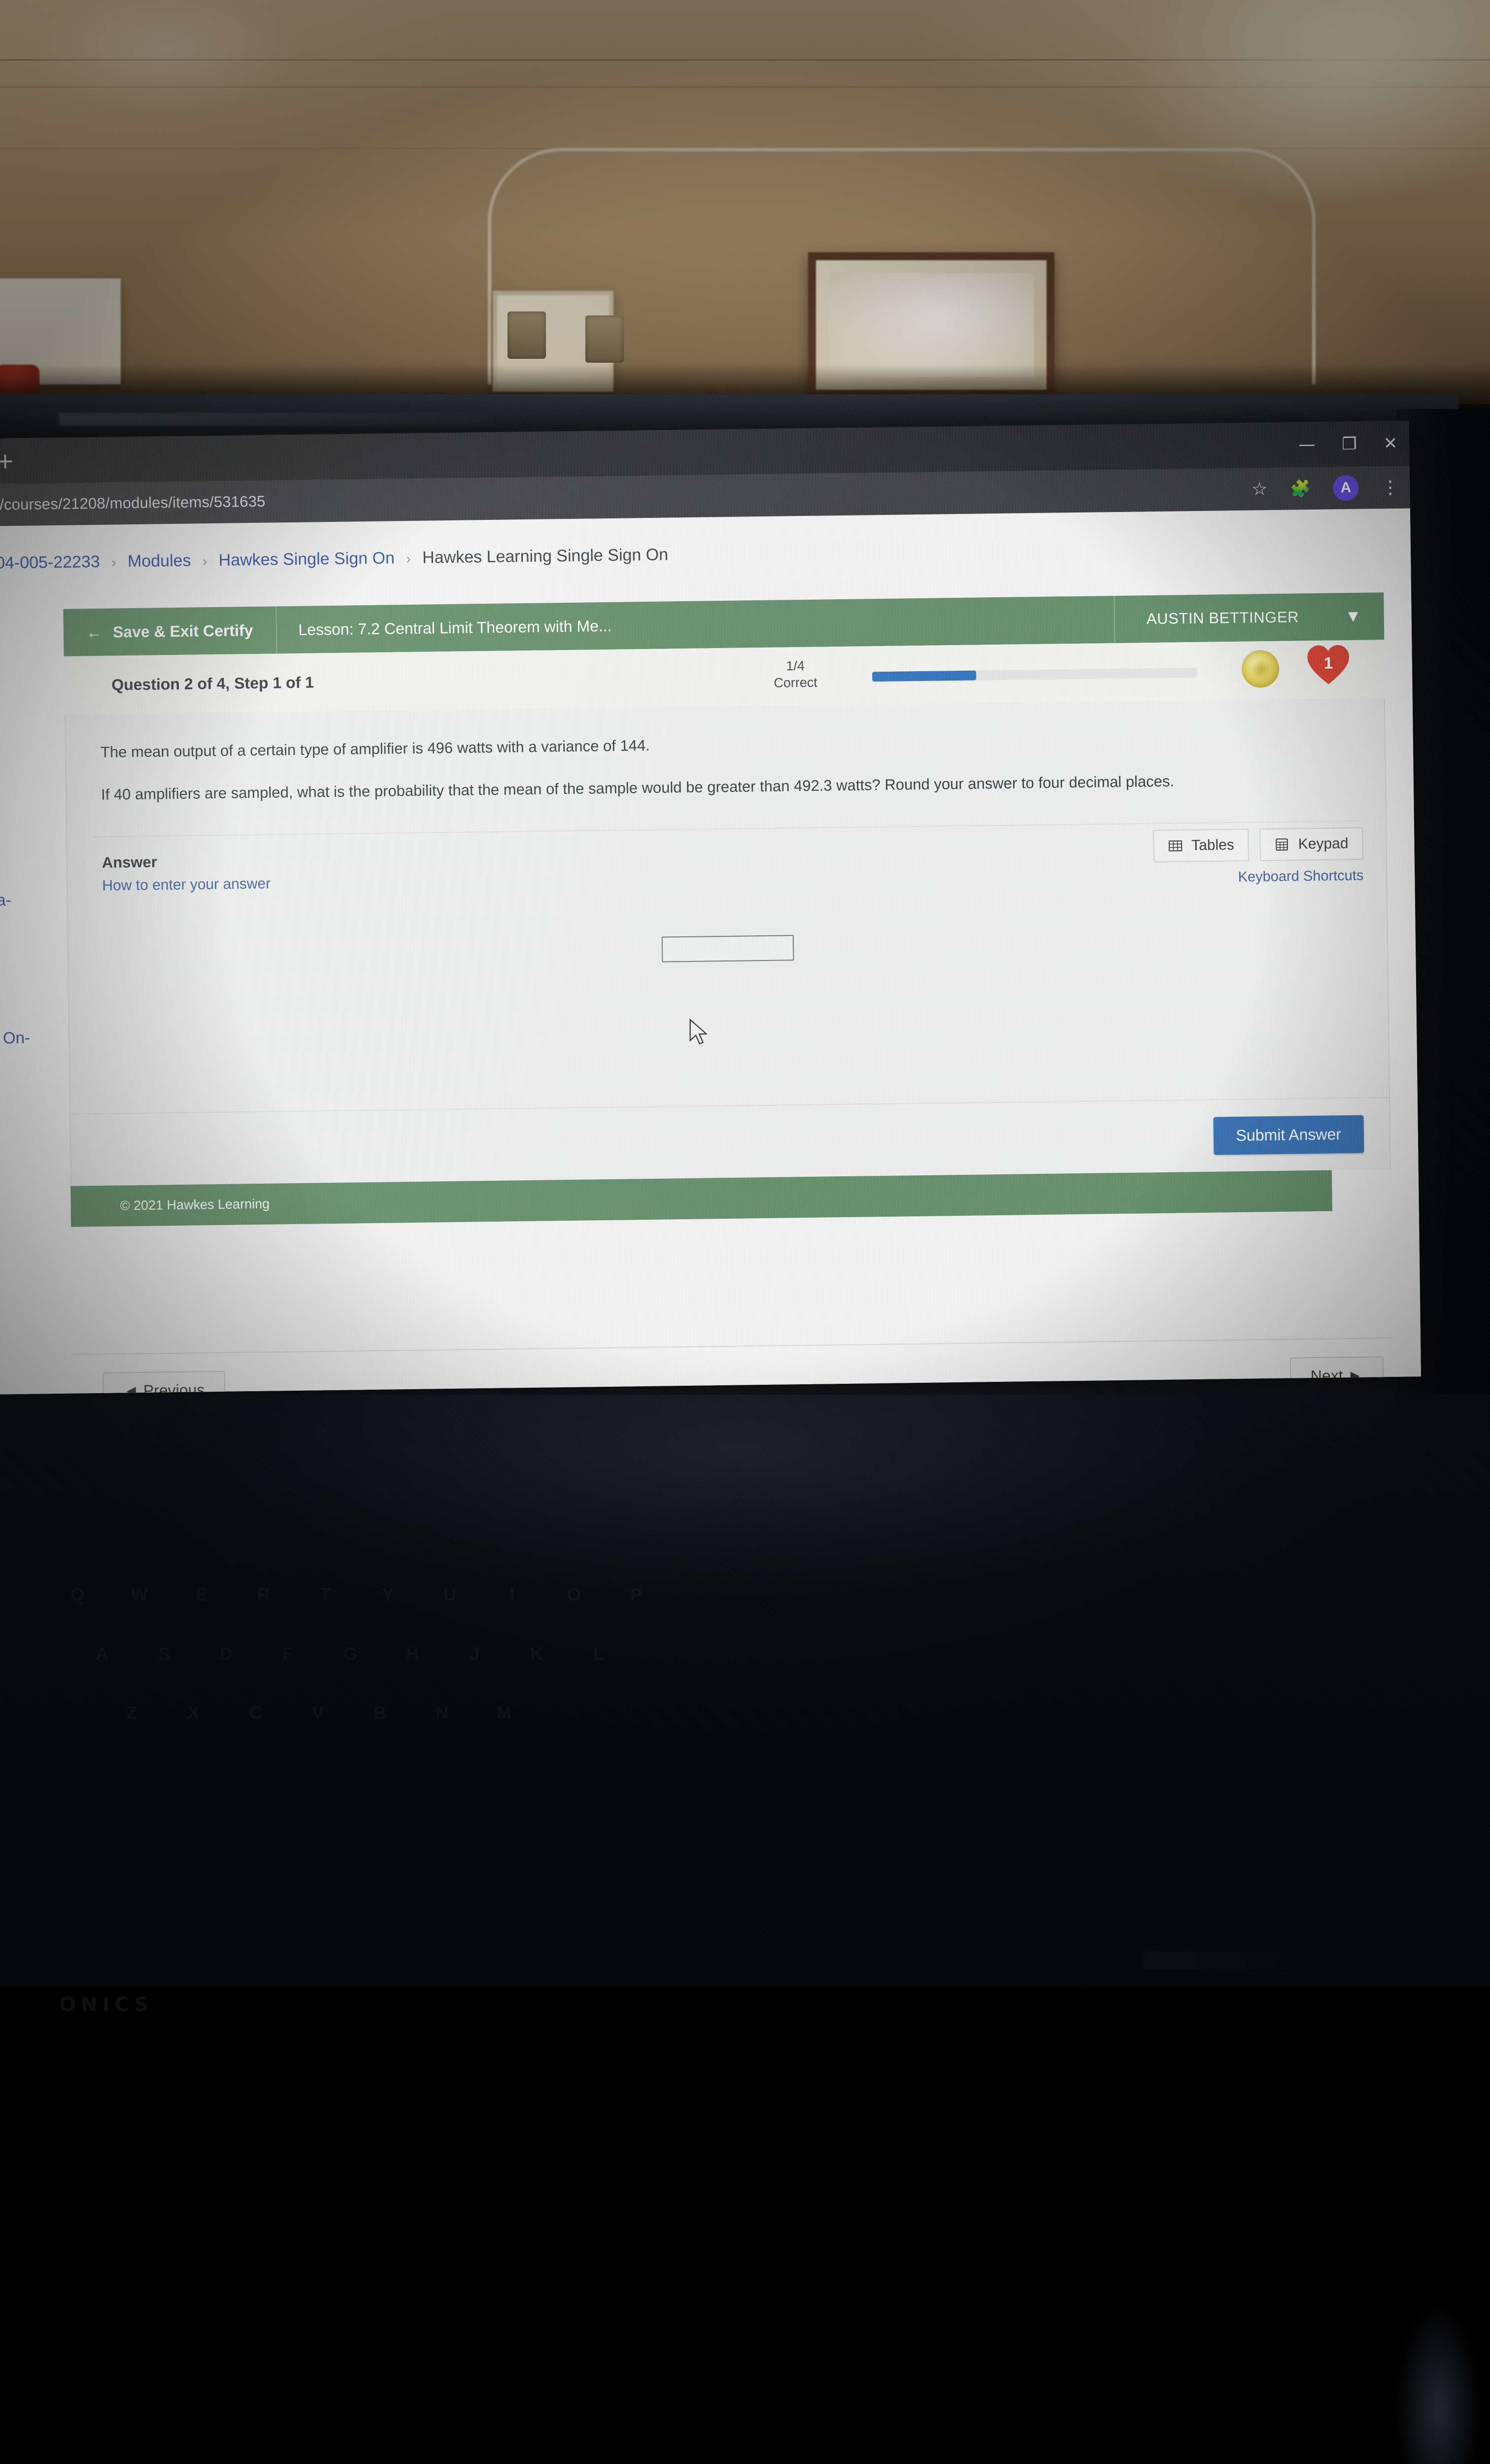 The image size is (1490, 2464). Describe the element at coordinates (263, 1594) in the screenshot. I see `keyboard-key-r: R` at that location.